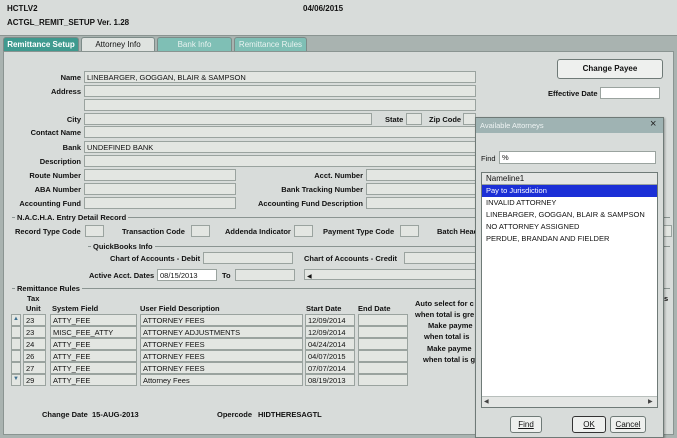 This screenshot has height=438, width=677. Describe the element at coordinates (630, 93) in the screenshot. I see `effective-date-field` at that location.